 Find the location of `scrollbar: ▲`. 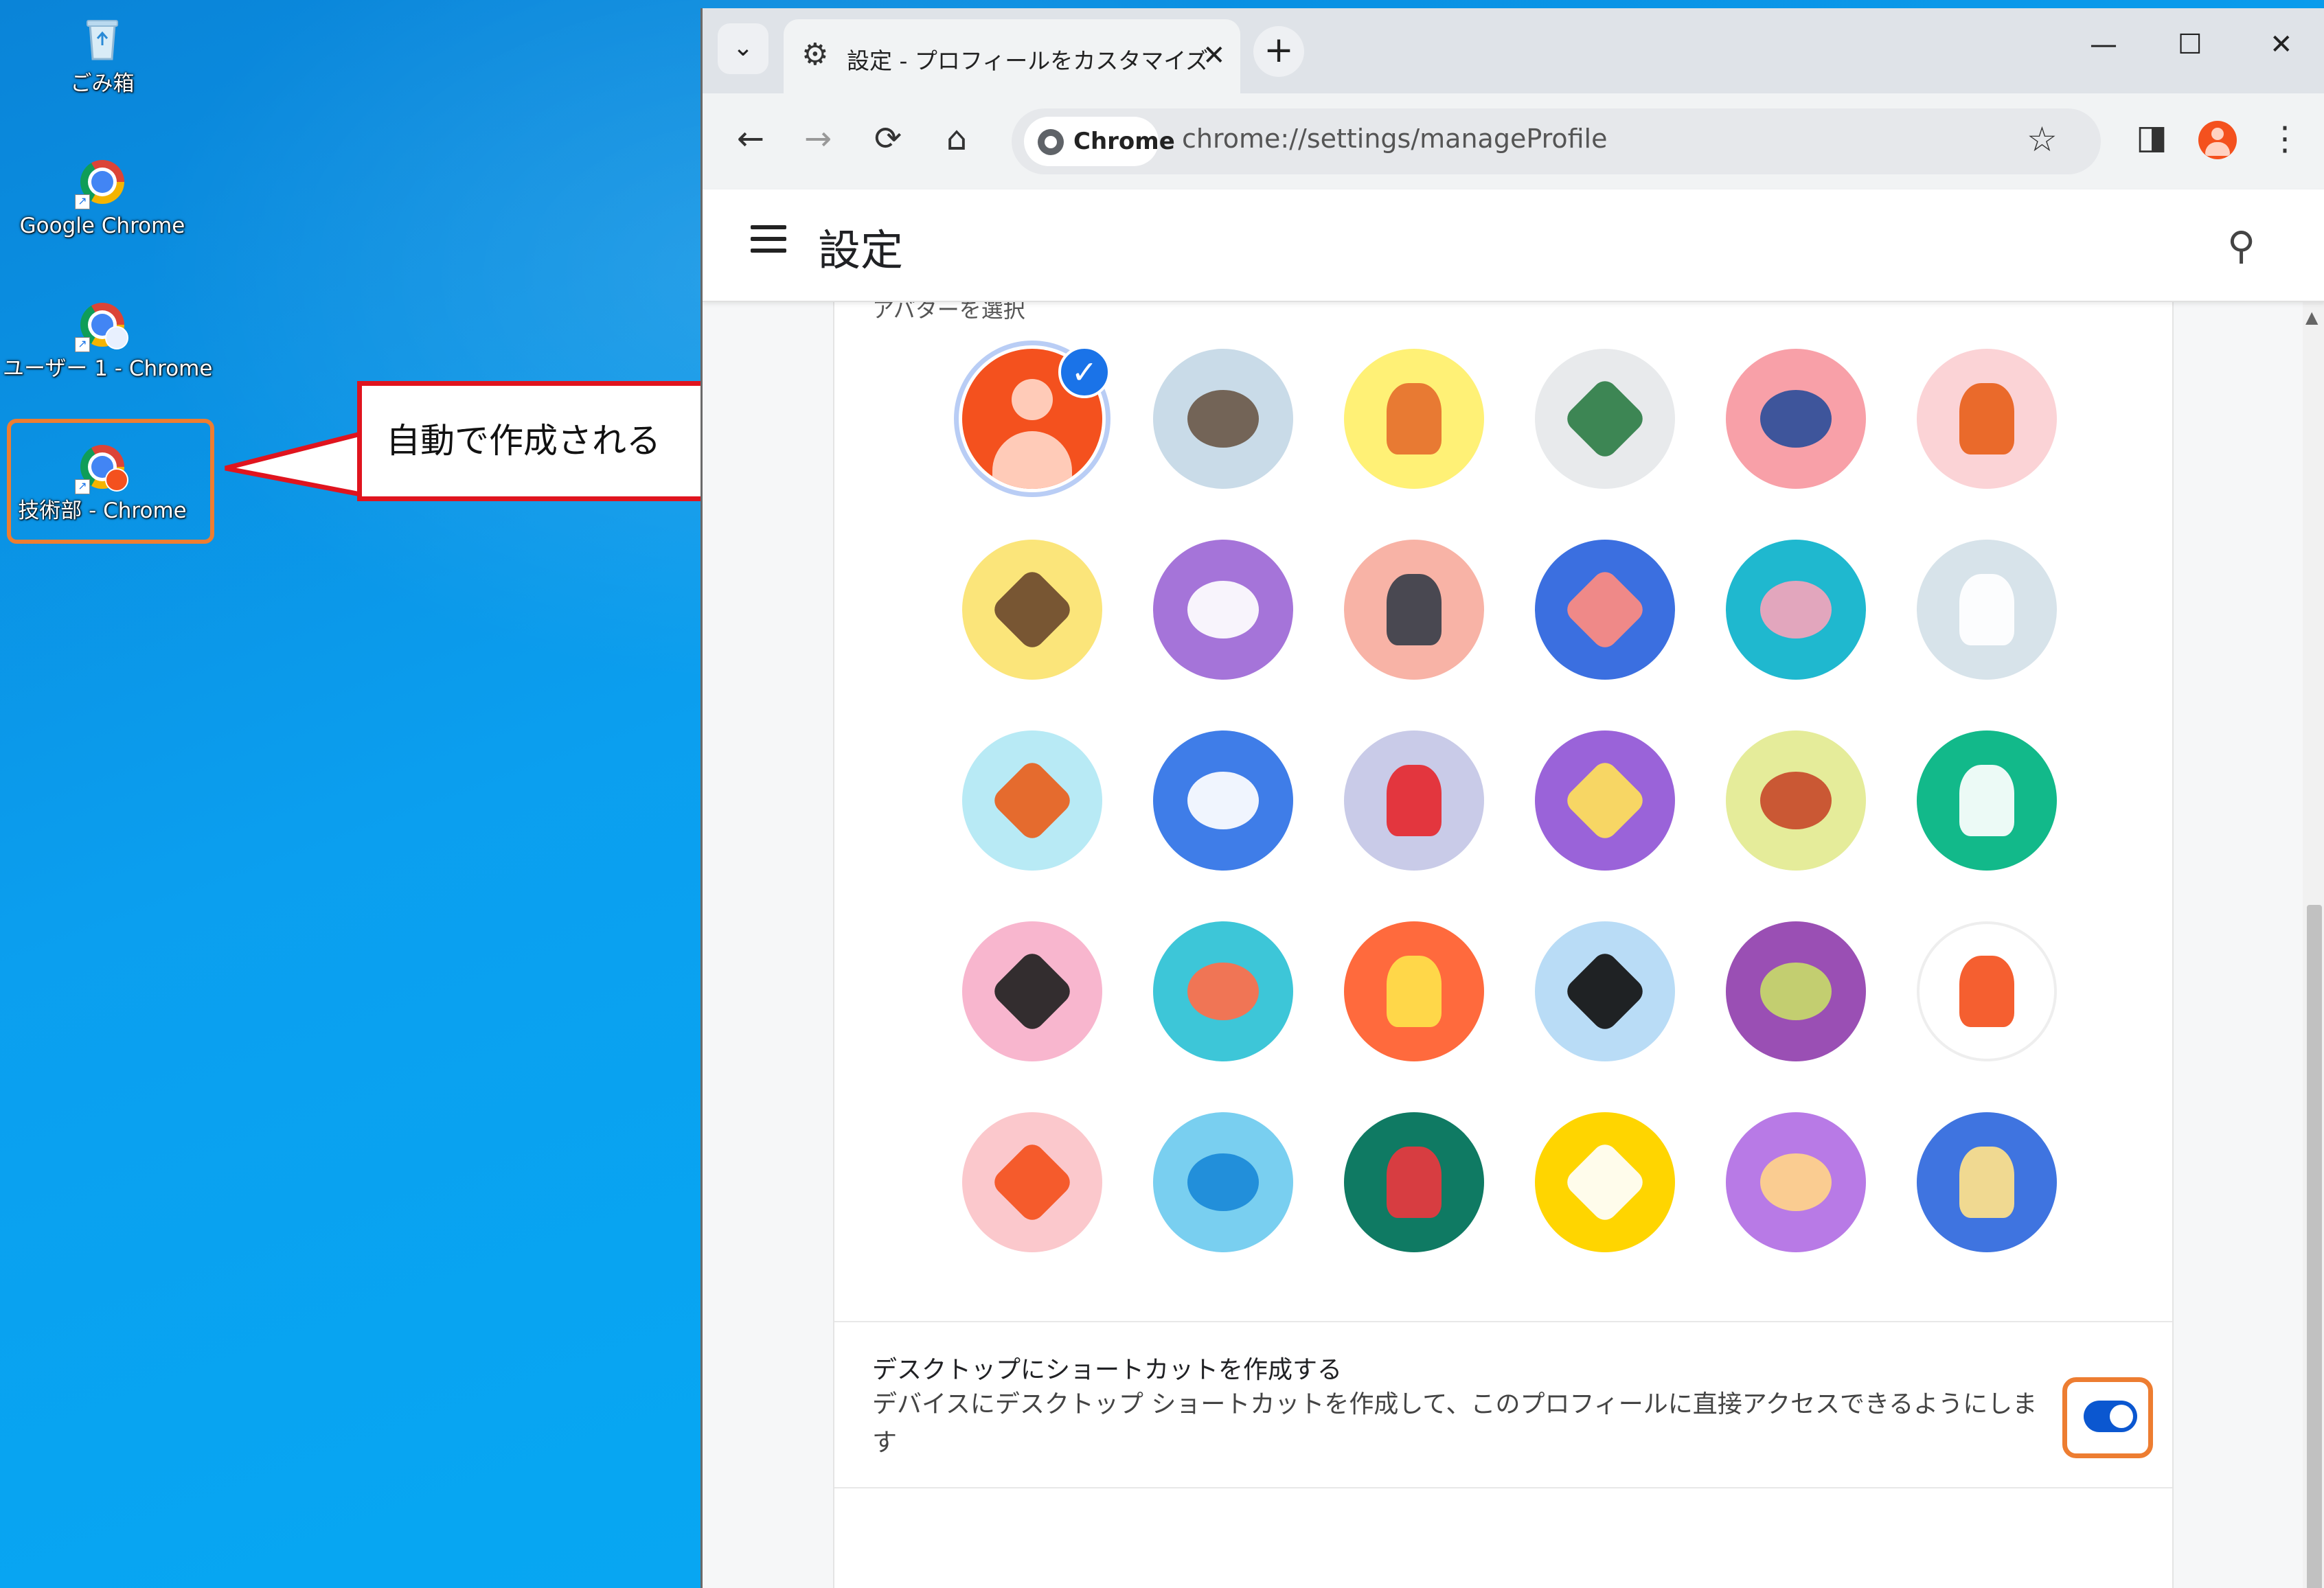

scrollbar: ▲ is located at coordinates (2314, 945).